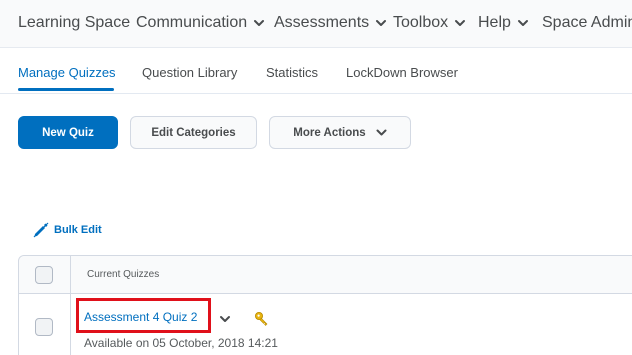 The image size is (632, 355). I want to click on tab-manage-quizzes: Manage Quizzes, so click(67, 72).